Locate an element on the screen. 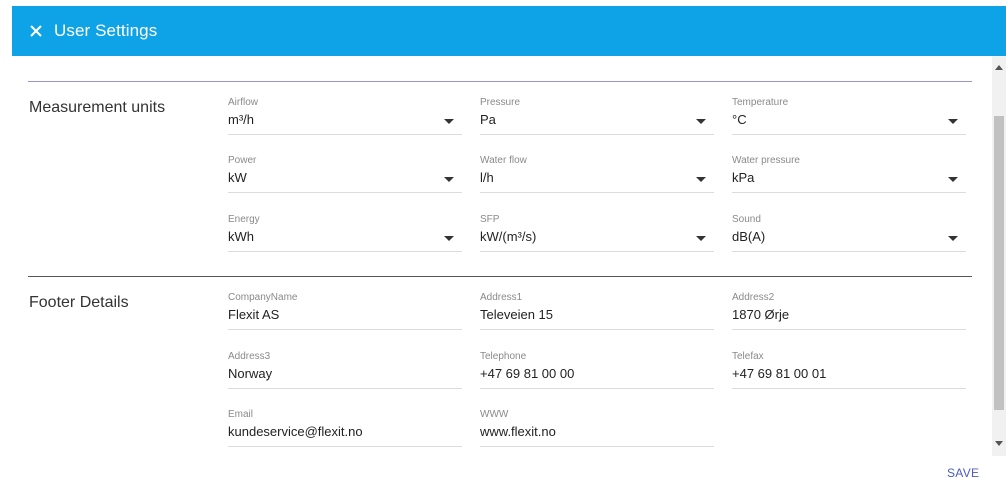  field-label: WWW is located at coordinates (494, 414).